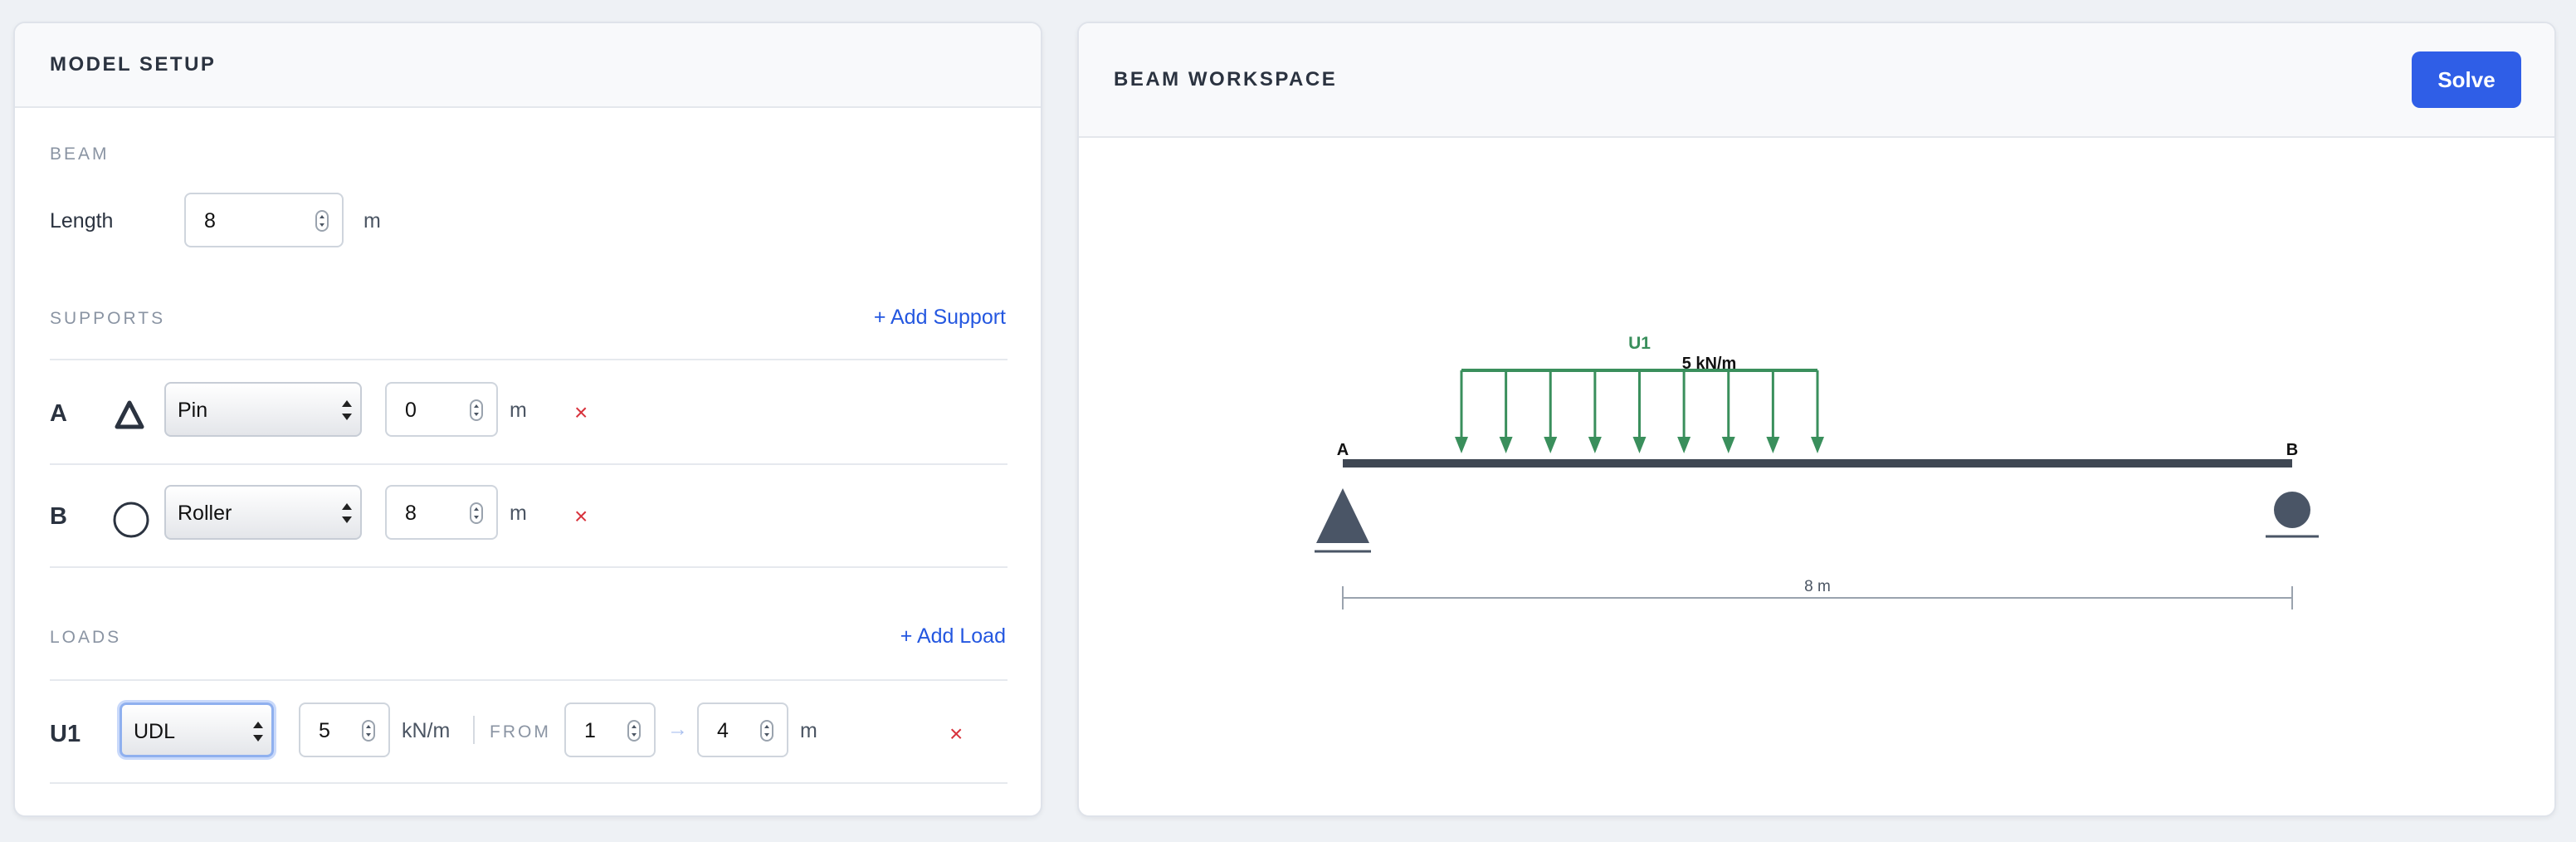 Image resolution: width=2576 pixels, height=842 pixels. What do you see at coordinates (528, 65) in the screenshot?
I see `model-setup-header: MODEL SETUP` at bounding box center [528, 65].